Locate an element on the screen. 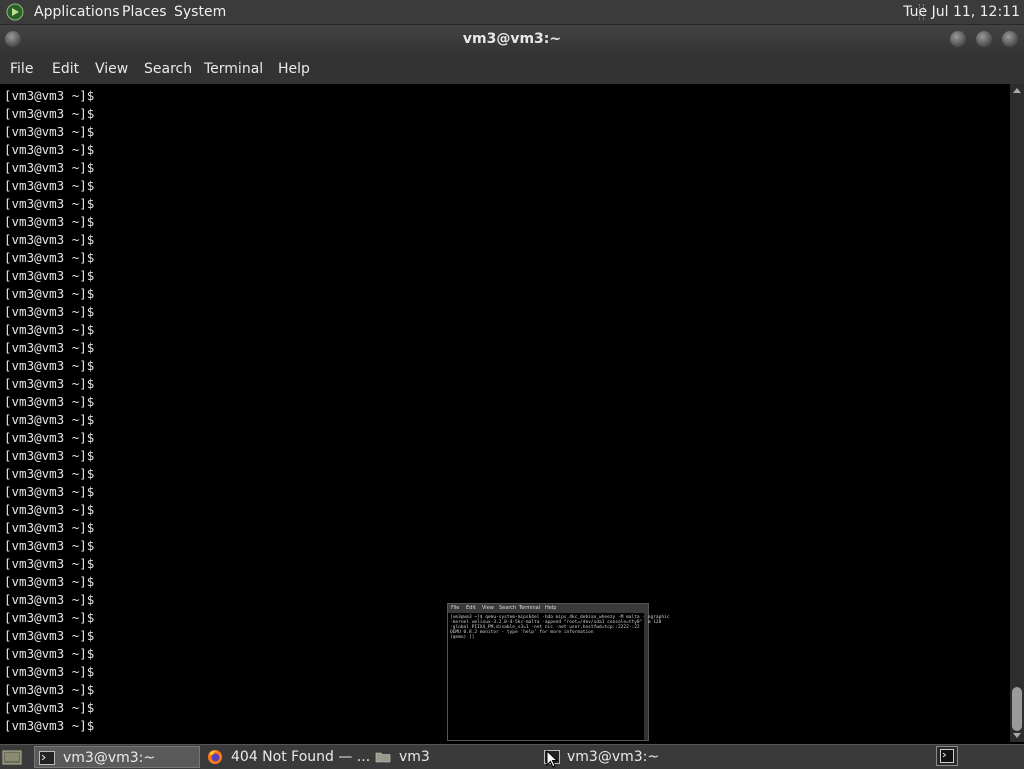 The height and width of the screenshot is (769, 1024). applications-icon is located at coordinates (15, 12).